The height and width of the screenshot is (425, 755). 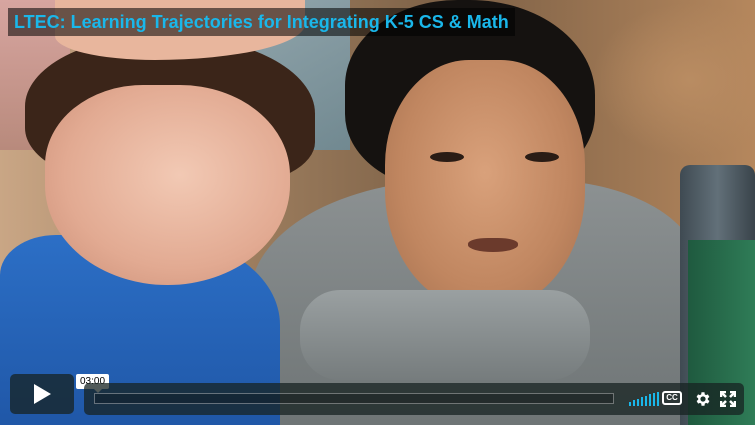 I want to click on fullscreen-icon, so click(x=728, y=399).